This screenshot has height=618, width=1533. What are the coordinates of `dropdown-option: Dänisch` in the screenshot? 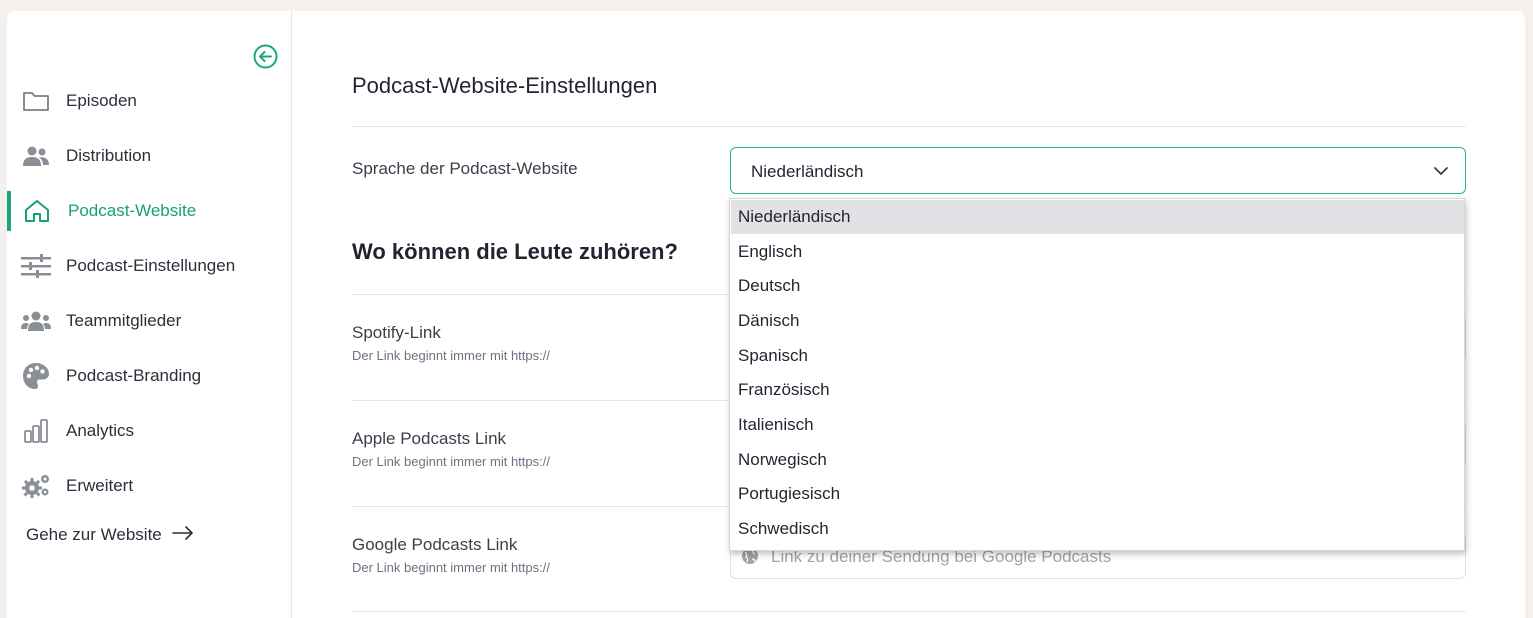 It's located at (1097, 321).